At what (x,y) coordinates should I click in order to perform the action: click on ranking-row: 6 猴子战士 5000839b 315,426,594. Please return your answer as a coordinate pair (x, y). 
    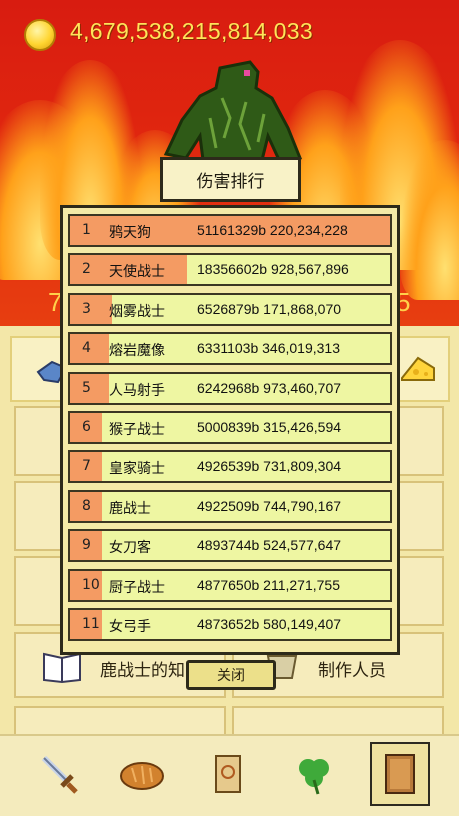
    Looking at the image, I should click on (230, 427).